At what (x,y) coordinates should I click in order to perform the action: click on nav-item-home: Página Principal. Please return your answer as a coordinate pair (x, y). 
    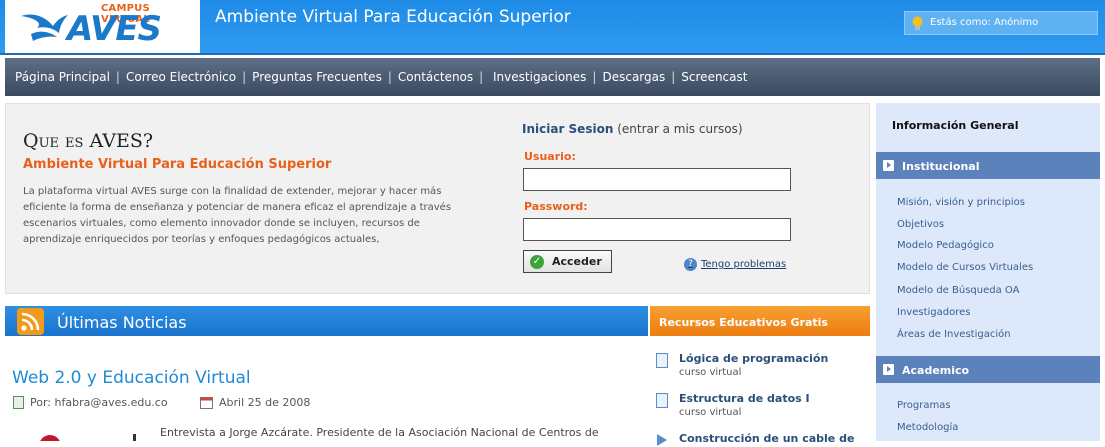
    Looking at the image, I should click on (62, 77).